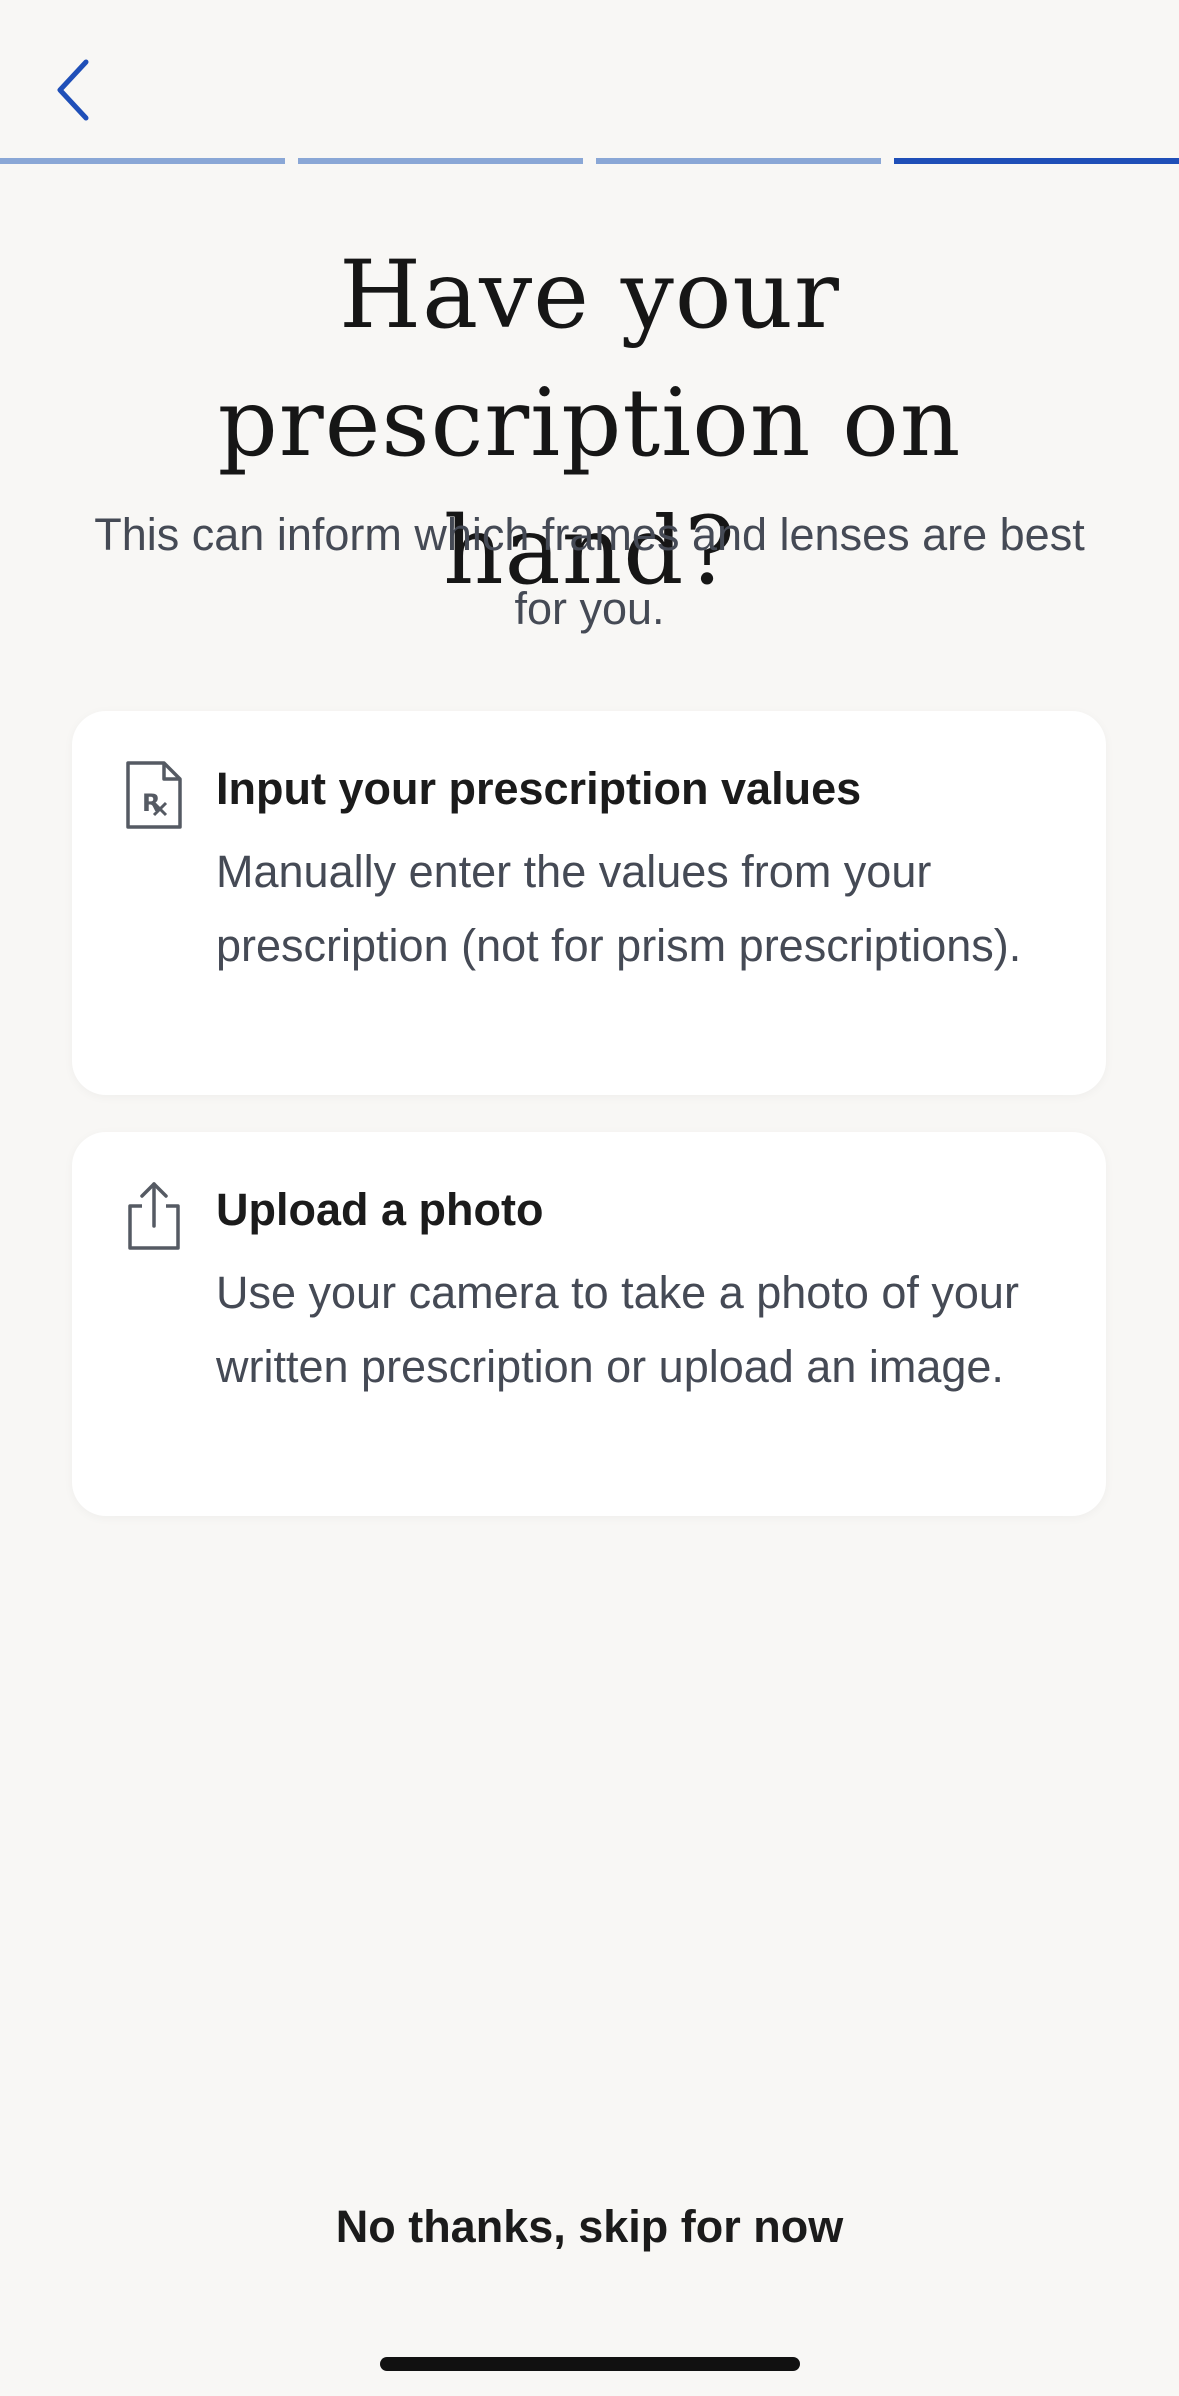  What do you see at coordinates (590, 2364) in the screenshot?
I see `home-indicator` at bounding box center [590, 2364].